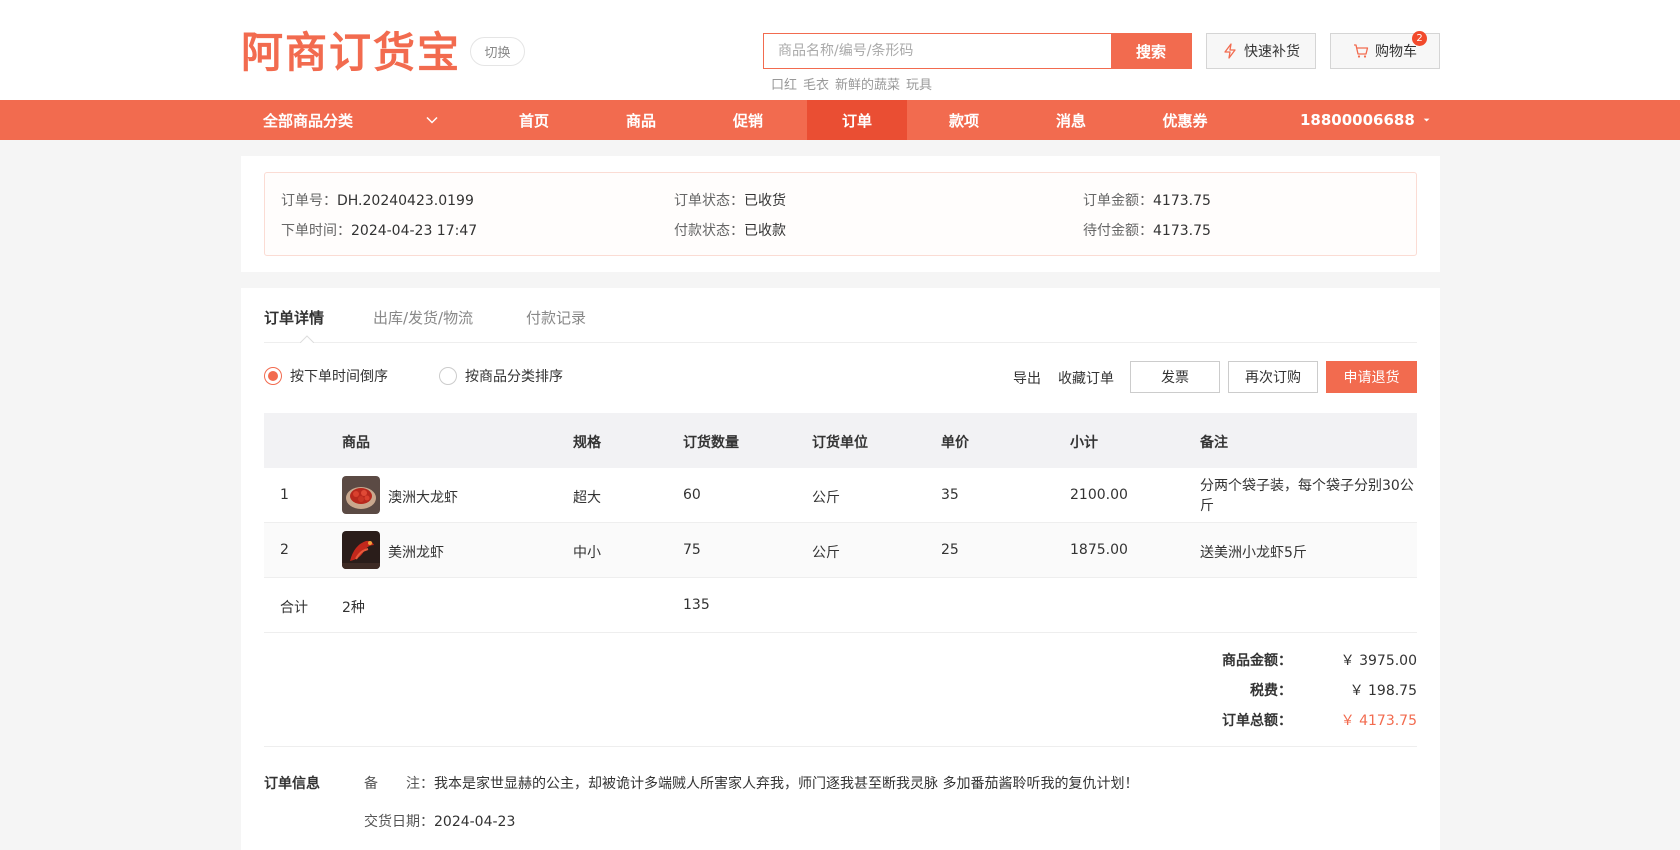 This screenshot has height=850, width=1680. What do you see at coordinates (950, 550) in the screenshot?
I see `cell-price: 25` at bounding box center [950, 550].